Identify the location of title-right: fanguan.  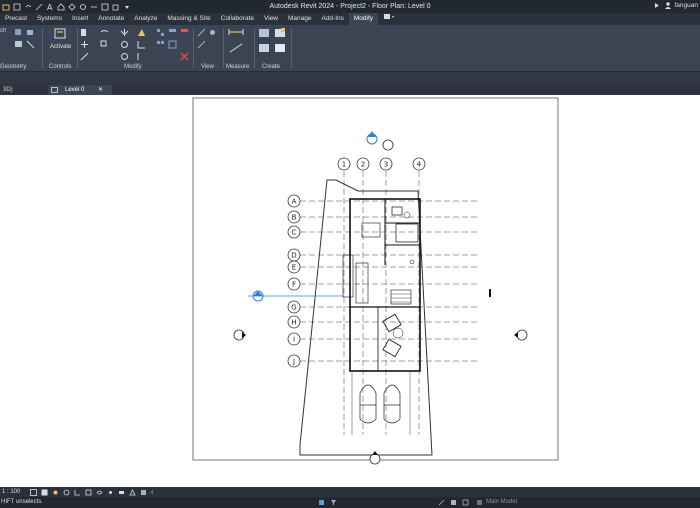
(676, 5).